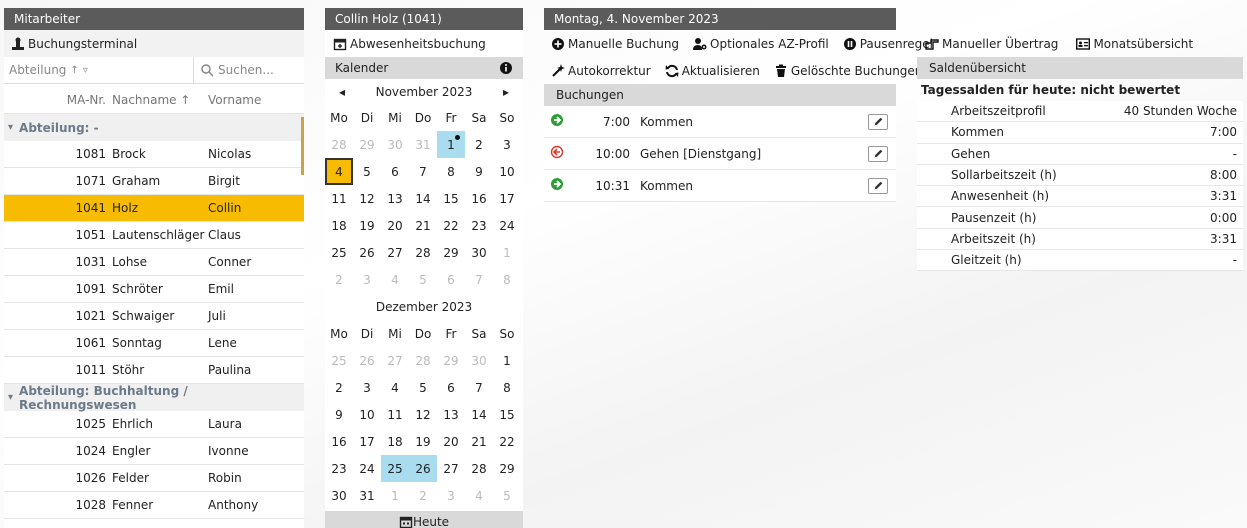  I want to click on calendar-day: 14, so click(479, 414).